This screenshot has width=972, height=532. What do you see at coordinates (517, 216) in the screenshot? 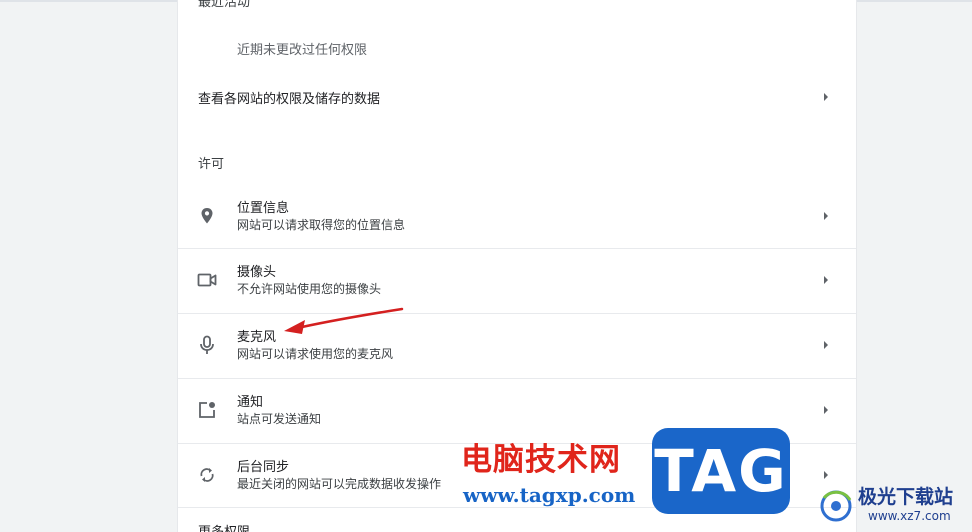
I see `permission-row-location: 位置信息 网站可以请求取得您的位置信息` at bounding box center [517, 216].